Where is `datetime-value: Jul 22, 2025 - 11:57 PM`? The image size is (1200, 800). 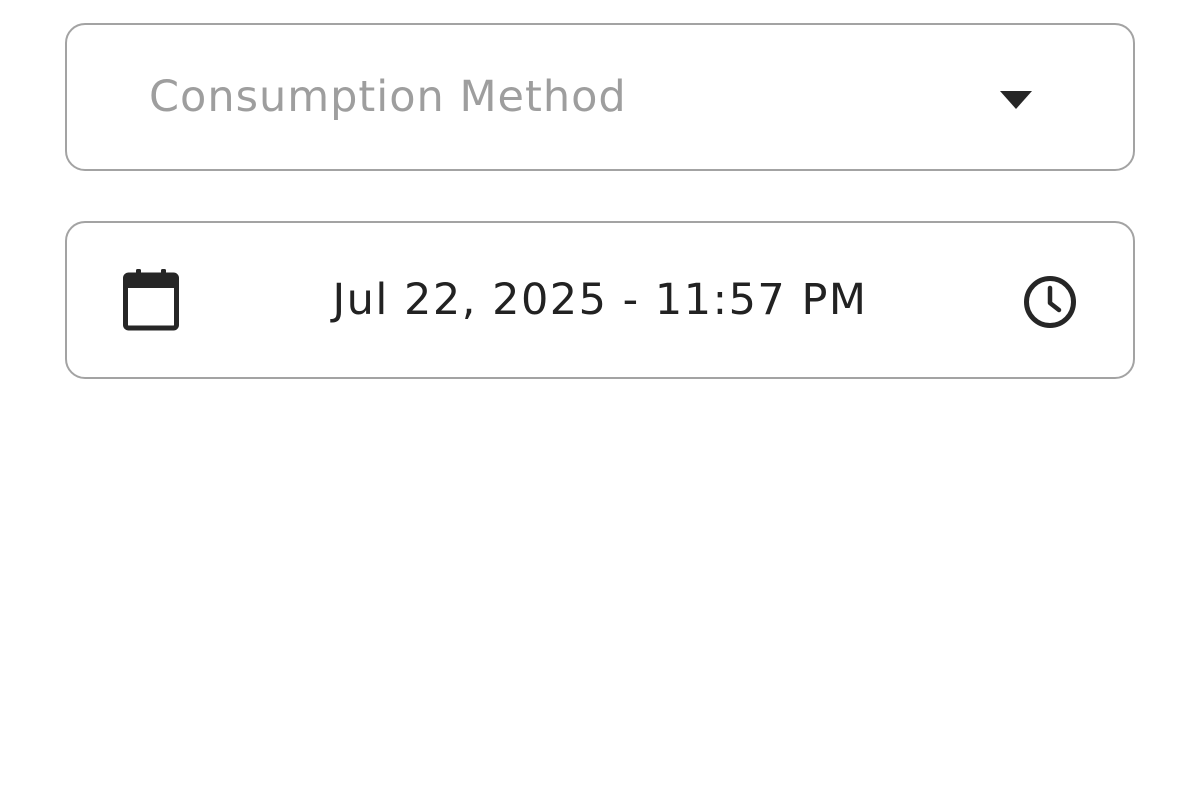 datetime-value: Jul 22, 2025 - 11:57 PM is located at coordinates (600, 300).